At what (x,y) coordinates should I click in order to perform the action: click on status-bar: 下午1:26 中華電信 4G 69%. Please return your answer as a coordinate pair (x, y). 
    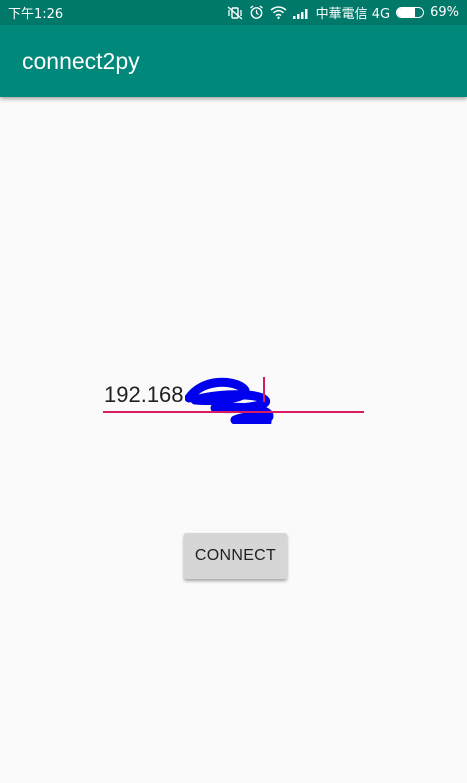
    Looking at the image, I should click on (233, 12).